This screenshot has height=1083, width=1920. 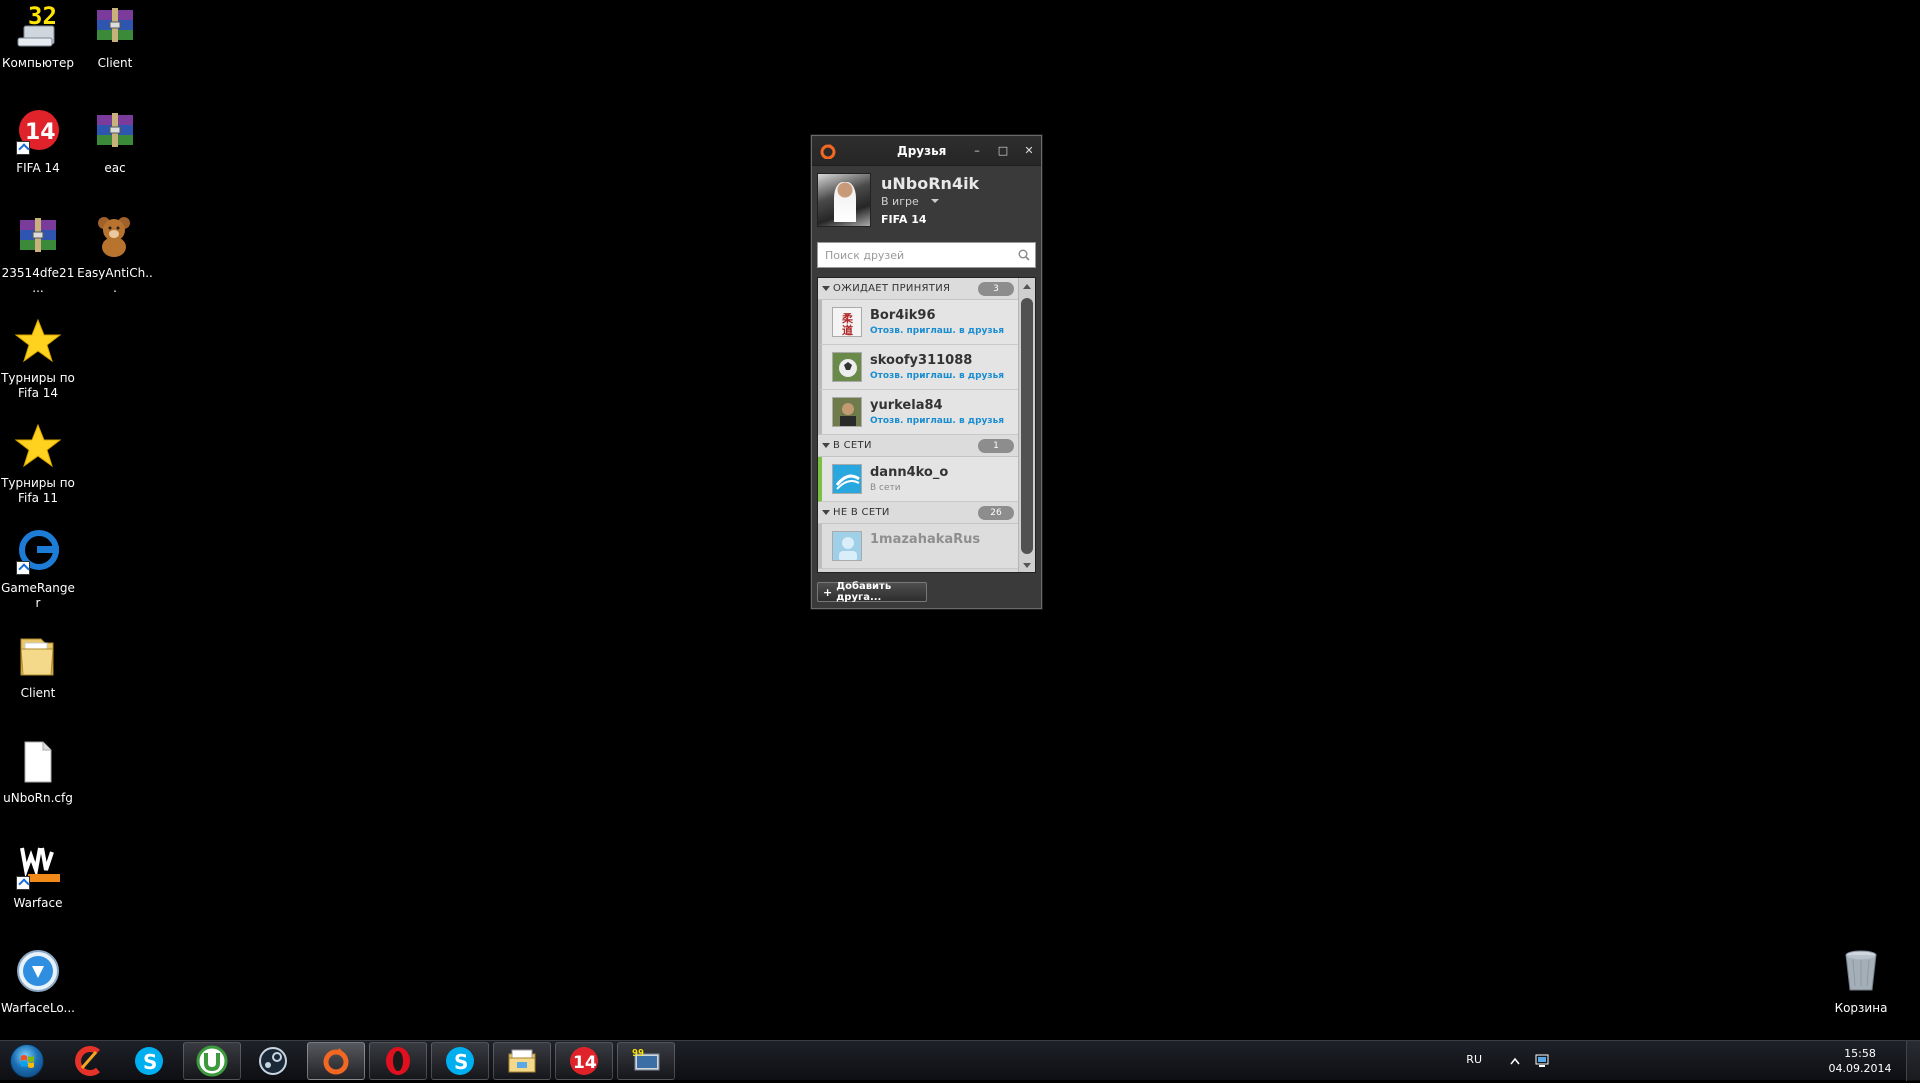 I want to click on chevron-down-icon, so click(x=935, y=201).